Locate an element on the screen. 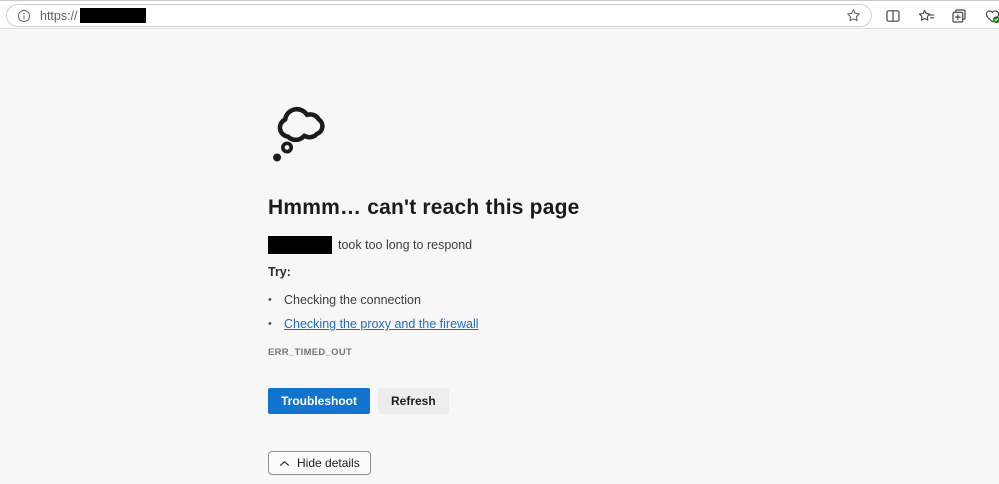 This screenshot has width=999, height=484. troubleshoot-button: Troubleshoot is located at coordinates (319, 401).